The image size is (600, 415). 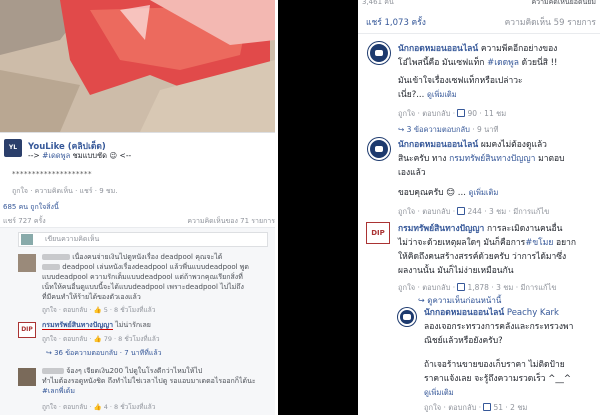 I want to click on comment-count: ความคิดเห็นของ 71 รายการ, so click(x=231, y=221).